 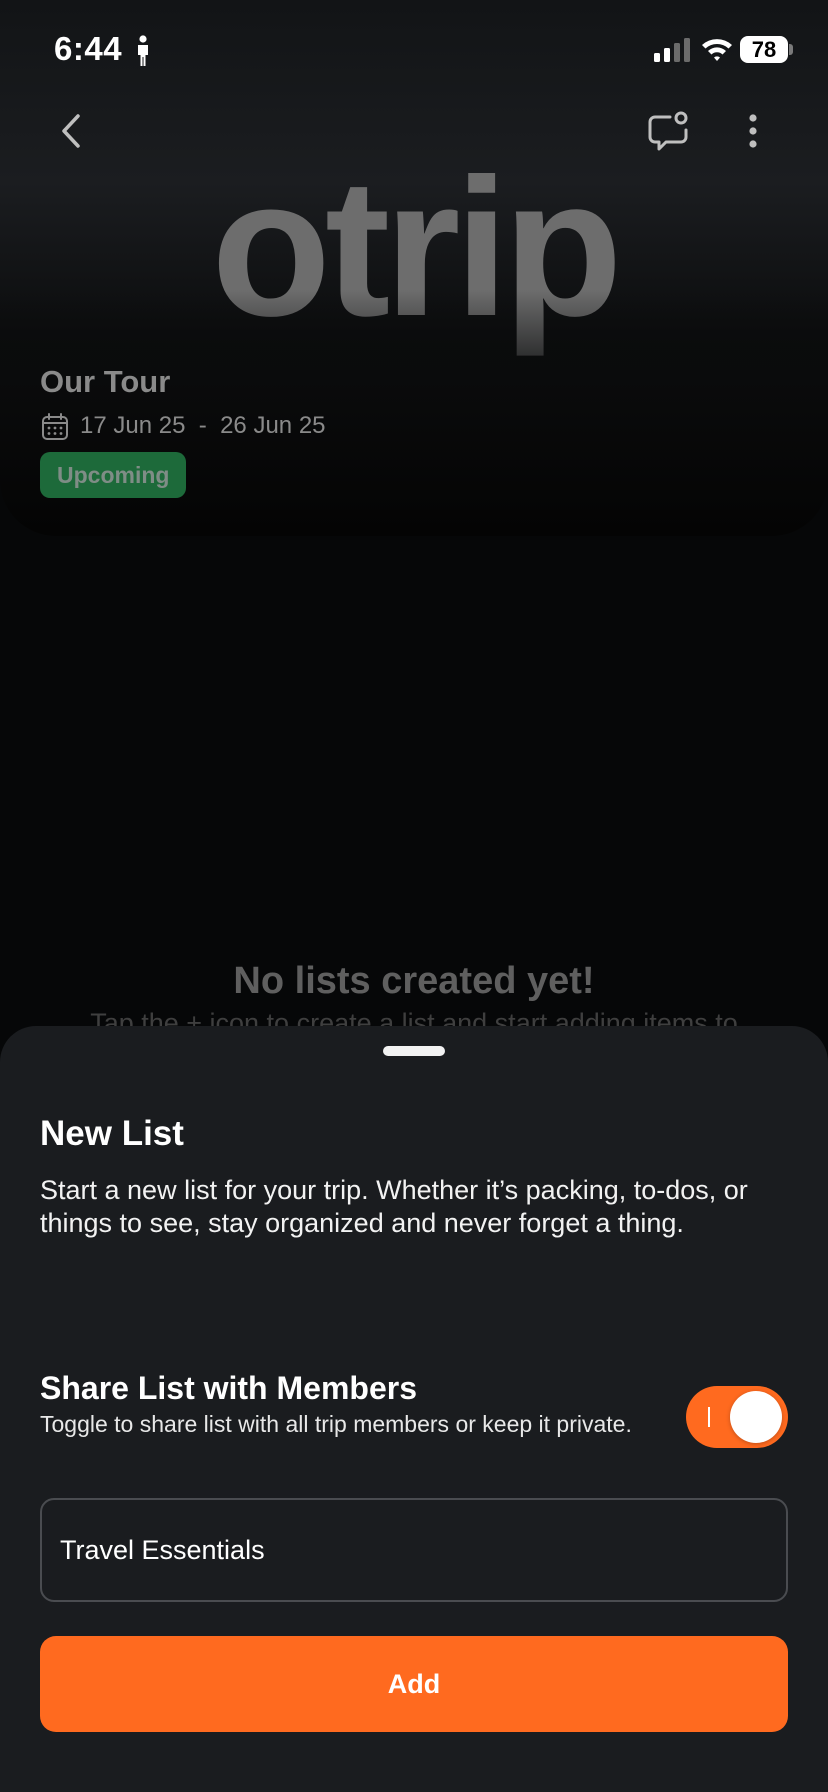 I want to click on sheet-grabber, so click(x=414, y=1051).